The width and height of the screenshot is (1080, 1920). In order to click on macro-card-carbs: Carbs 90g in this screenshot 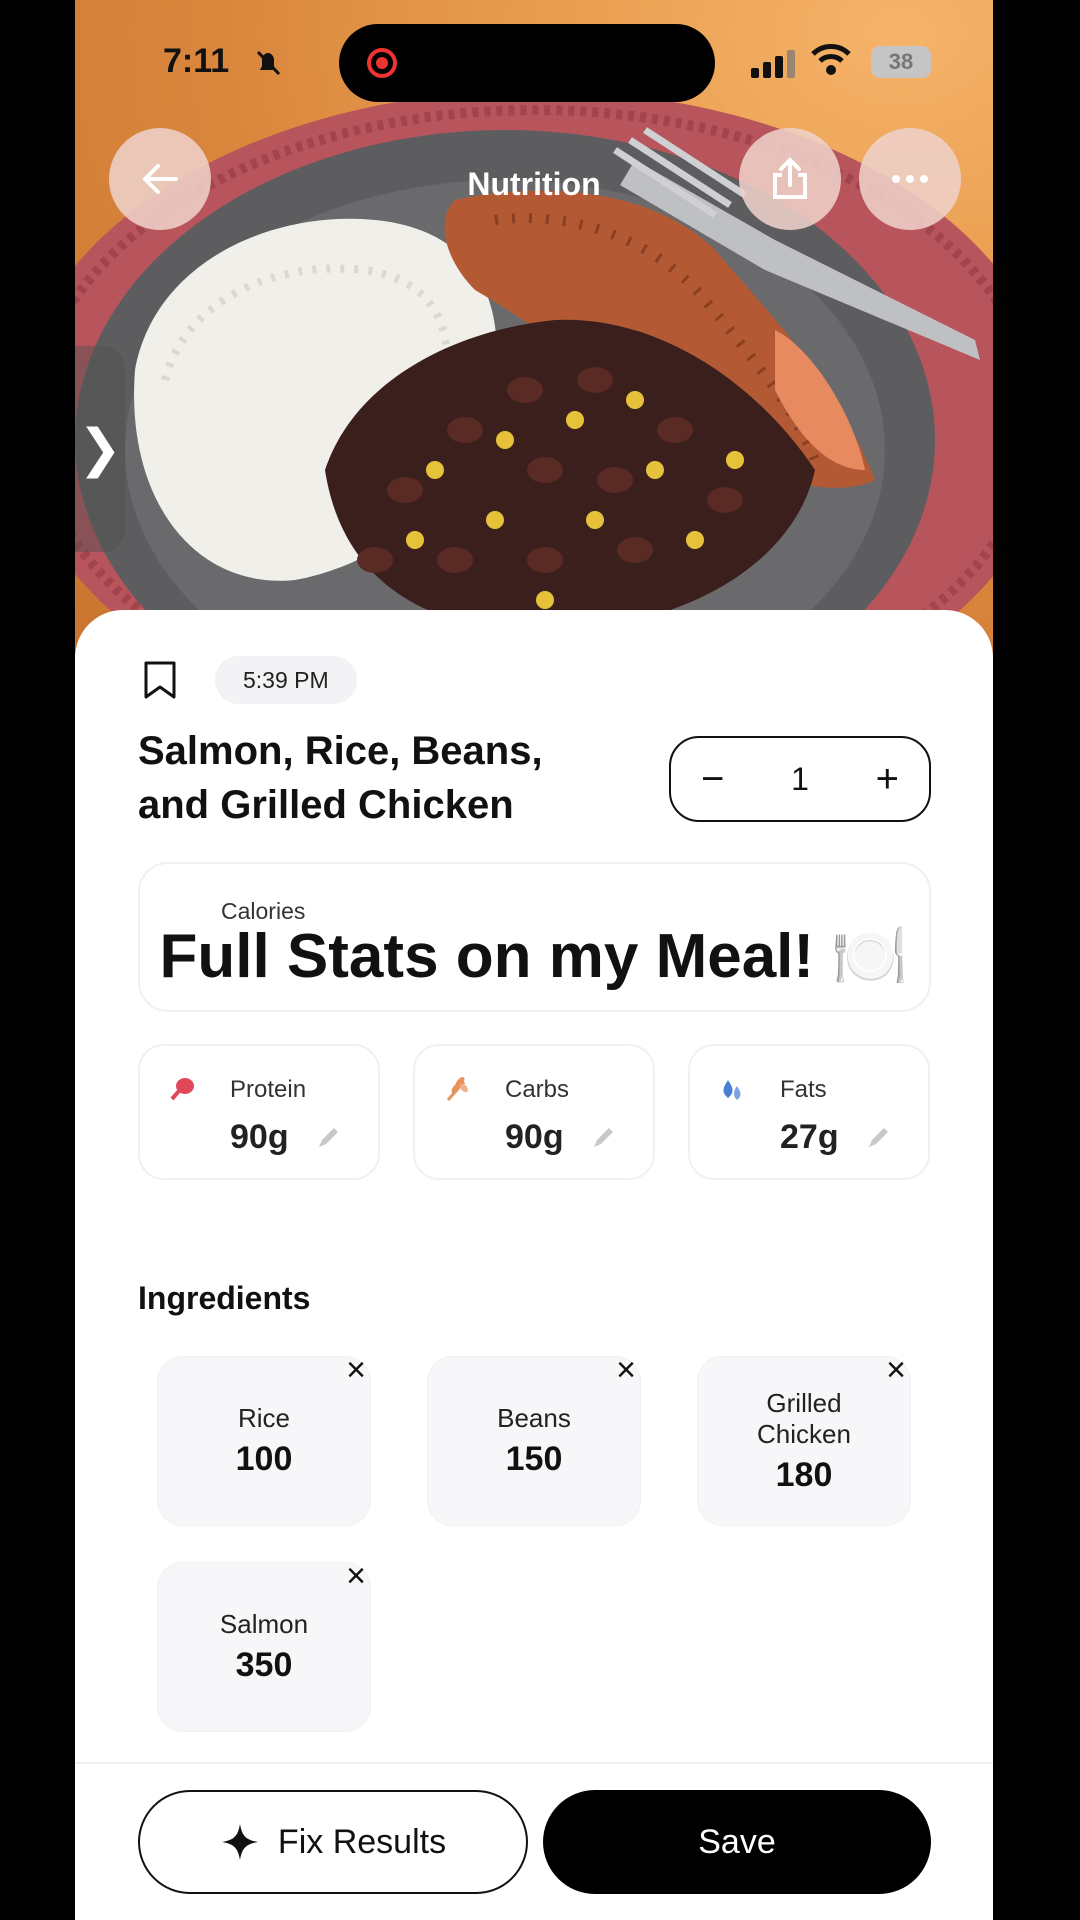, I will do `click(534, 1112)`.